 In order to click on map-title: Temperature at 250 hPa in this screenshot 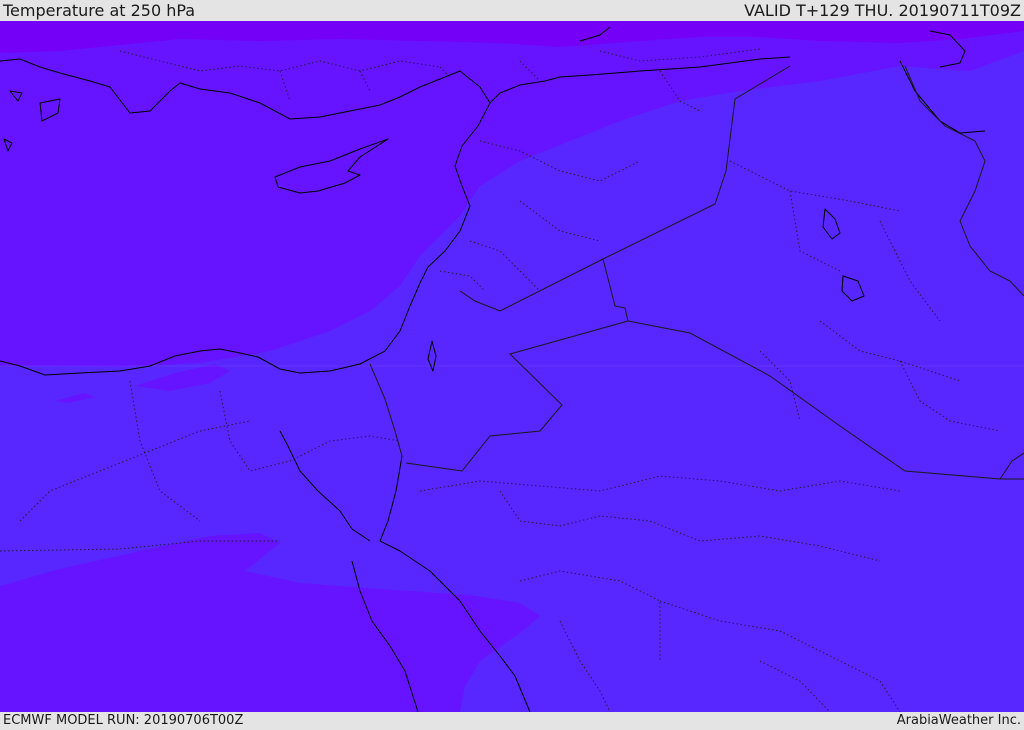, I will do `click(99, 10)`.